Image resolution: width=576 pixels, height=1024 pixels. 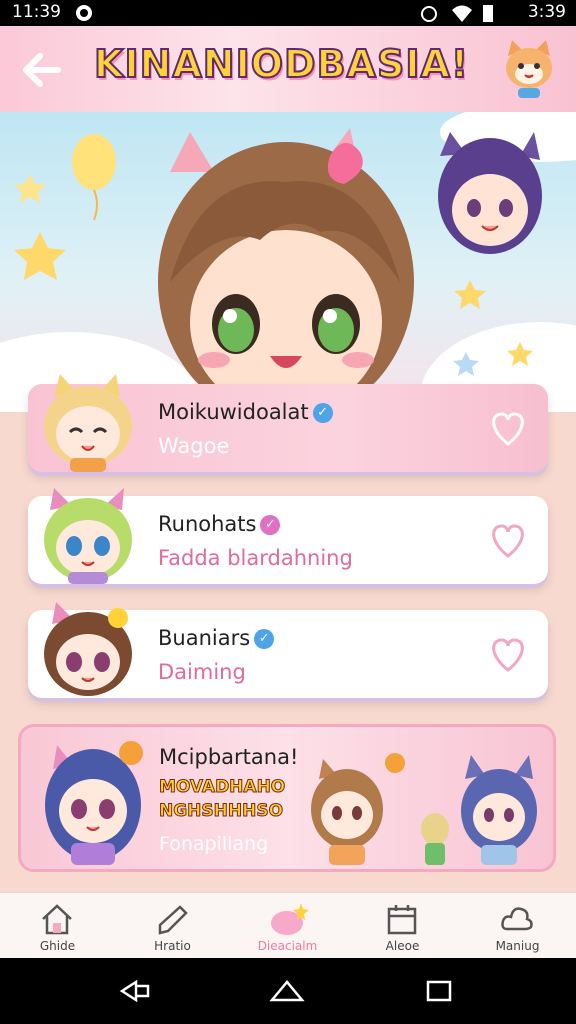 What do you see at coordinates (546, 12) in the screenshot?
I see `status-clock: 3:39` at bounding box center [546, 12].